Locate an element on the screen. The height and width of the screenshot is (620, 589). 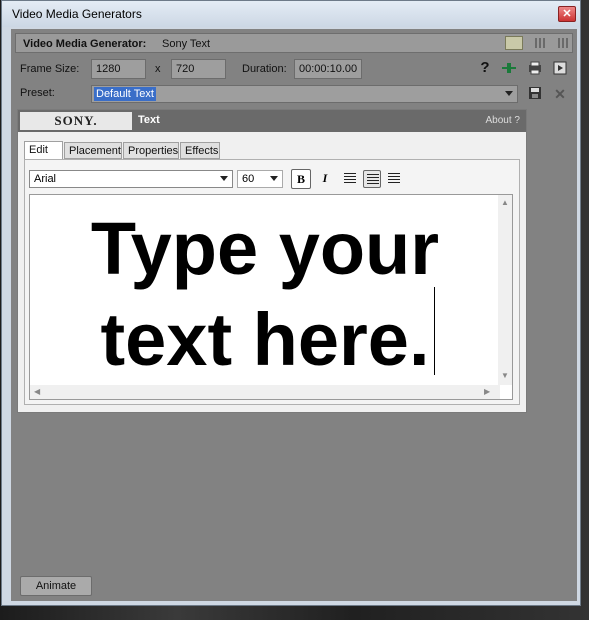
title-bar: Video Media Generators ✕ is located at coordinates (291, 14).